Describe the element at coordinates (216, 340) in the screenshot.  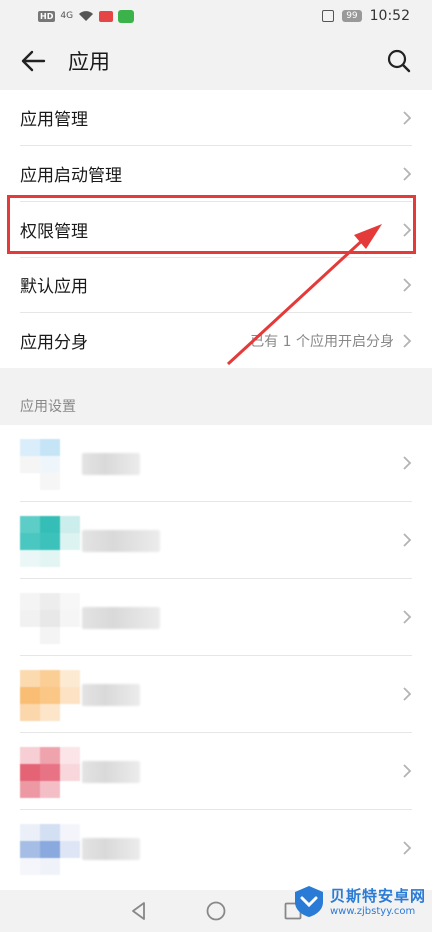
I see `menu-item-app-twin: 应用分身 已有 1 个应用开启分身` at that location.